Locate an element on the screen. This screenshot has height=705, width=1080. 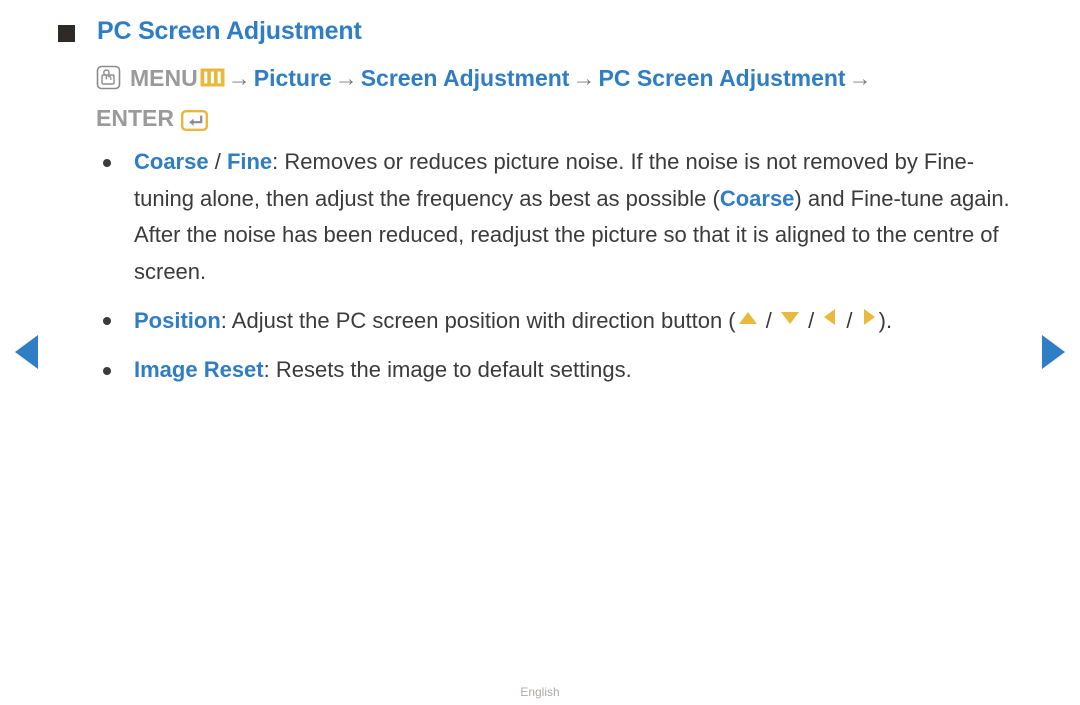
keyword-coarse-inline: Coarse is located at coordinates (757, 198).